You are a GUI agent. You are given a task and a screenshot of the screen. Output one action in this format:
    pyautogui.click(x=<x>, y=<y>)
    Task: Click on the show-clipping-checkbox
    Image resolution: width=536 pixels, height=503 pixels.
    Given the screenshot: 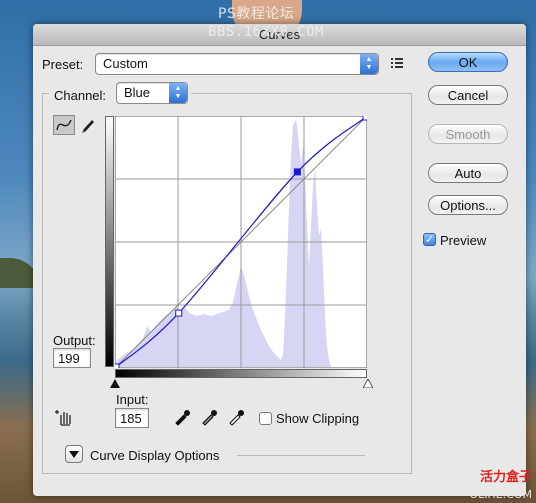 What is the action you would take?
    pyautogui.click(x=265, y=418)
    